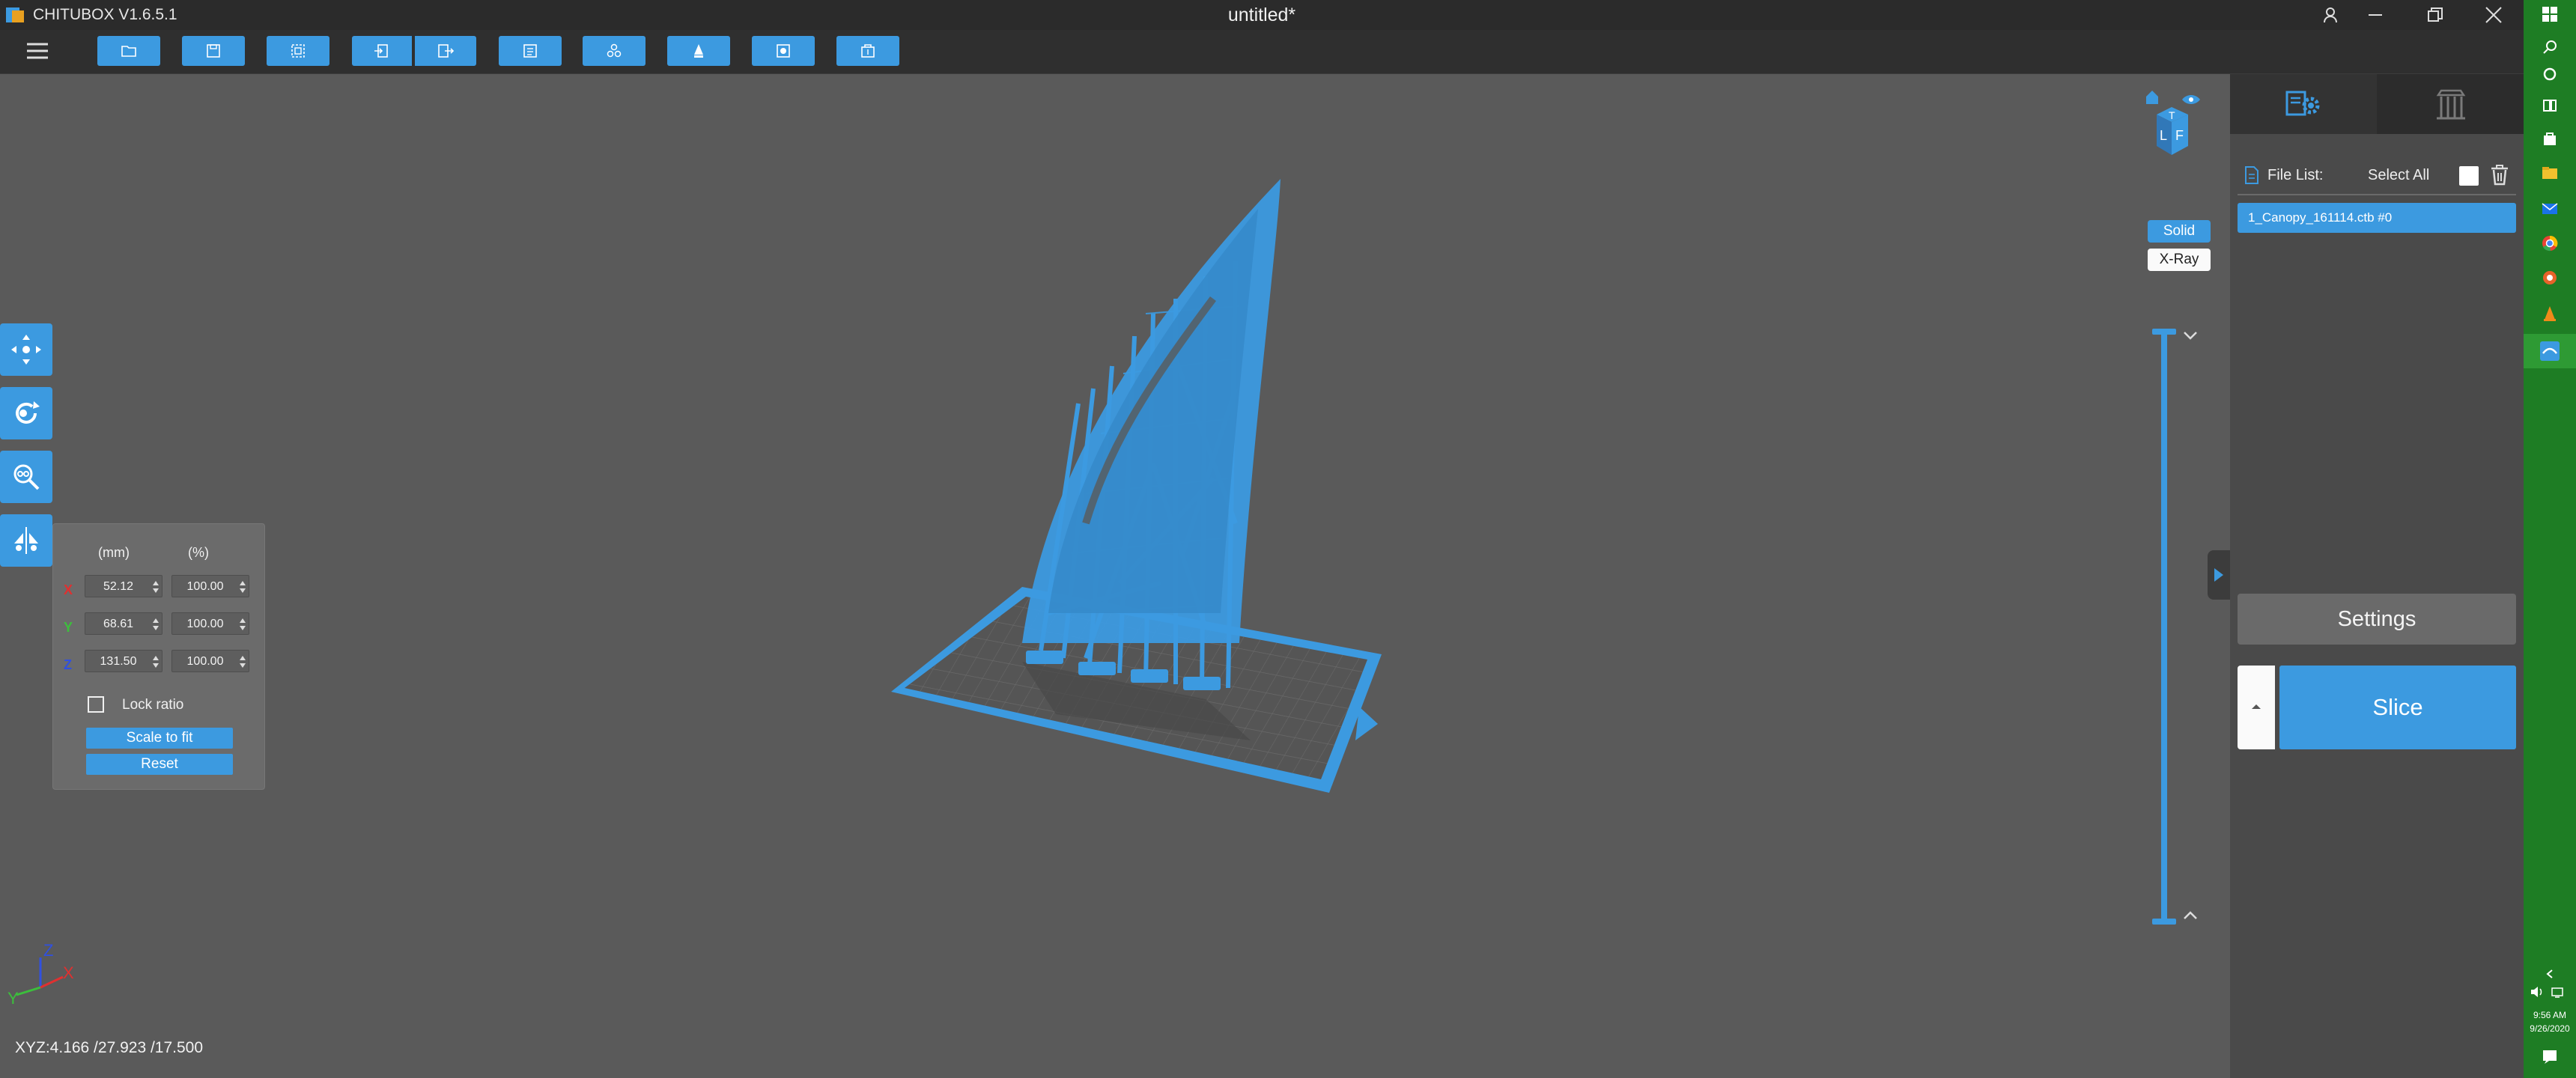 The image size is (2576, 1078). I want to click on x-percent-spinner-icon, so click(243, 586).